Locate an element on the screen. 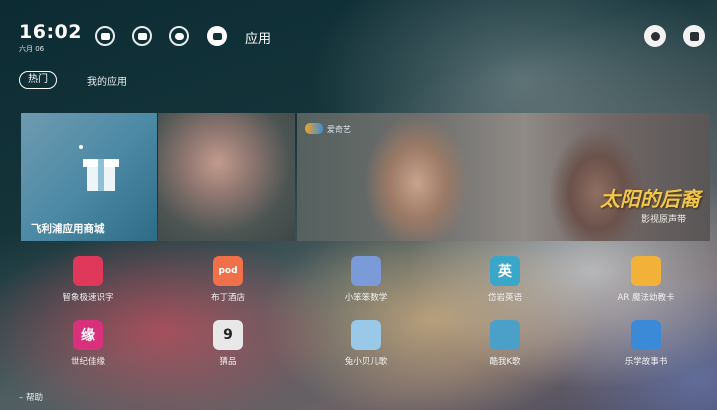  jiayuan-glyph: 缘 is located at coordinates (88, 336).